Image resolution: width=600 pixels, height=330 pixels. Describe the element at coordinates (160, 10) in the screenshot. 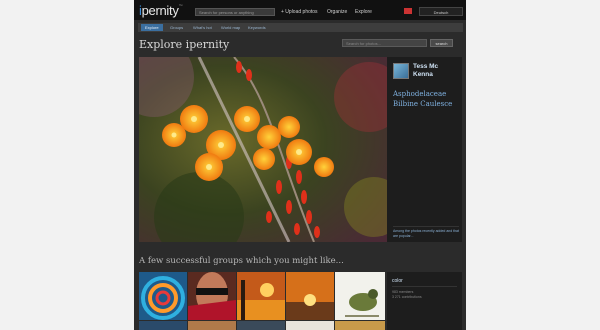

I see `ipernity-logo: ipernity™` at that location.